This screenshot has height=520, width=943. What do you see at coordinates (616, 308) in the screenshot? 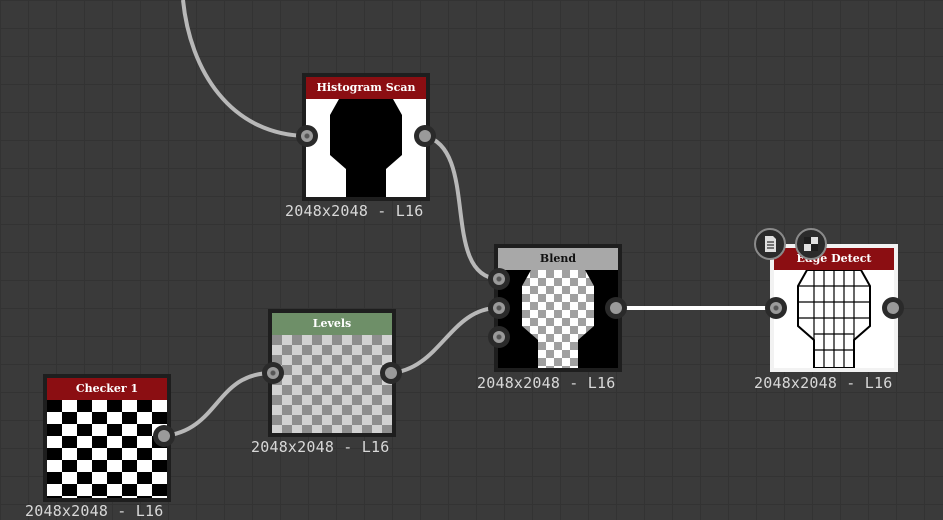
I see `blend-output-port` at bounding box center [616, 308].